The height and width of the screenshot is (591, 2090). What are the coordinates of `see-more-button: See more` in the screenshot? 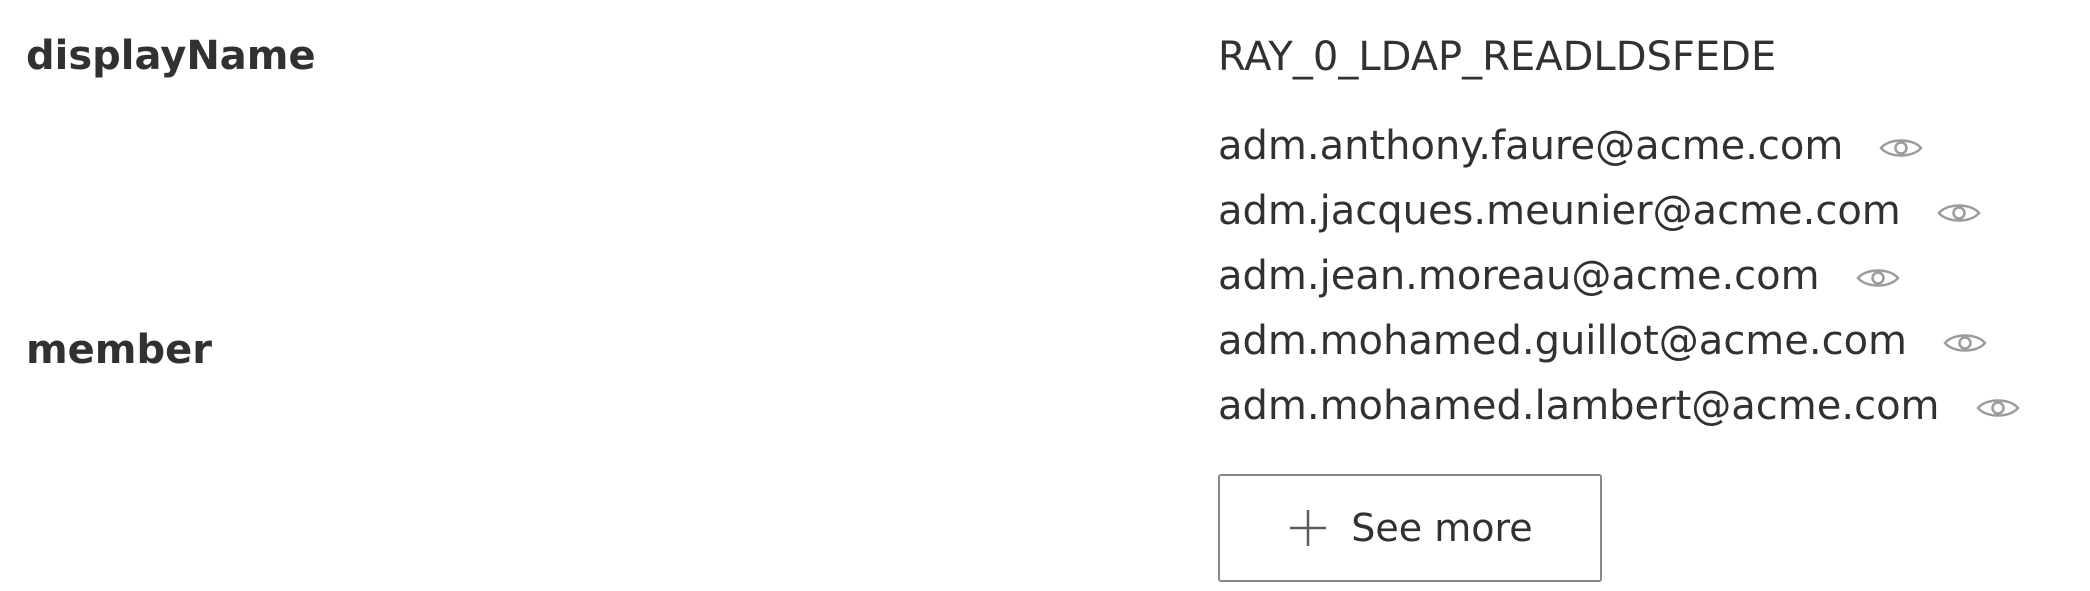 It's located at (1410, 528).